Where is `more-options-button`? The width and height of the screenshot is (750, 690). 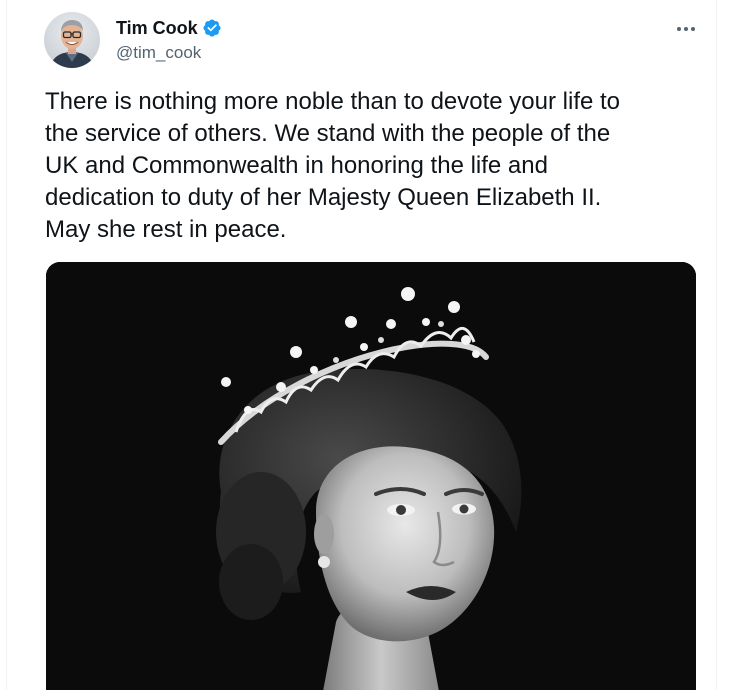
more-options-button is located at coordinates (686, 29).